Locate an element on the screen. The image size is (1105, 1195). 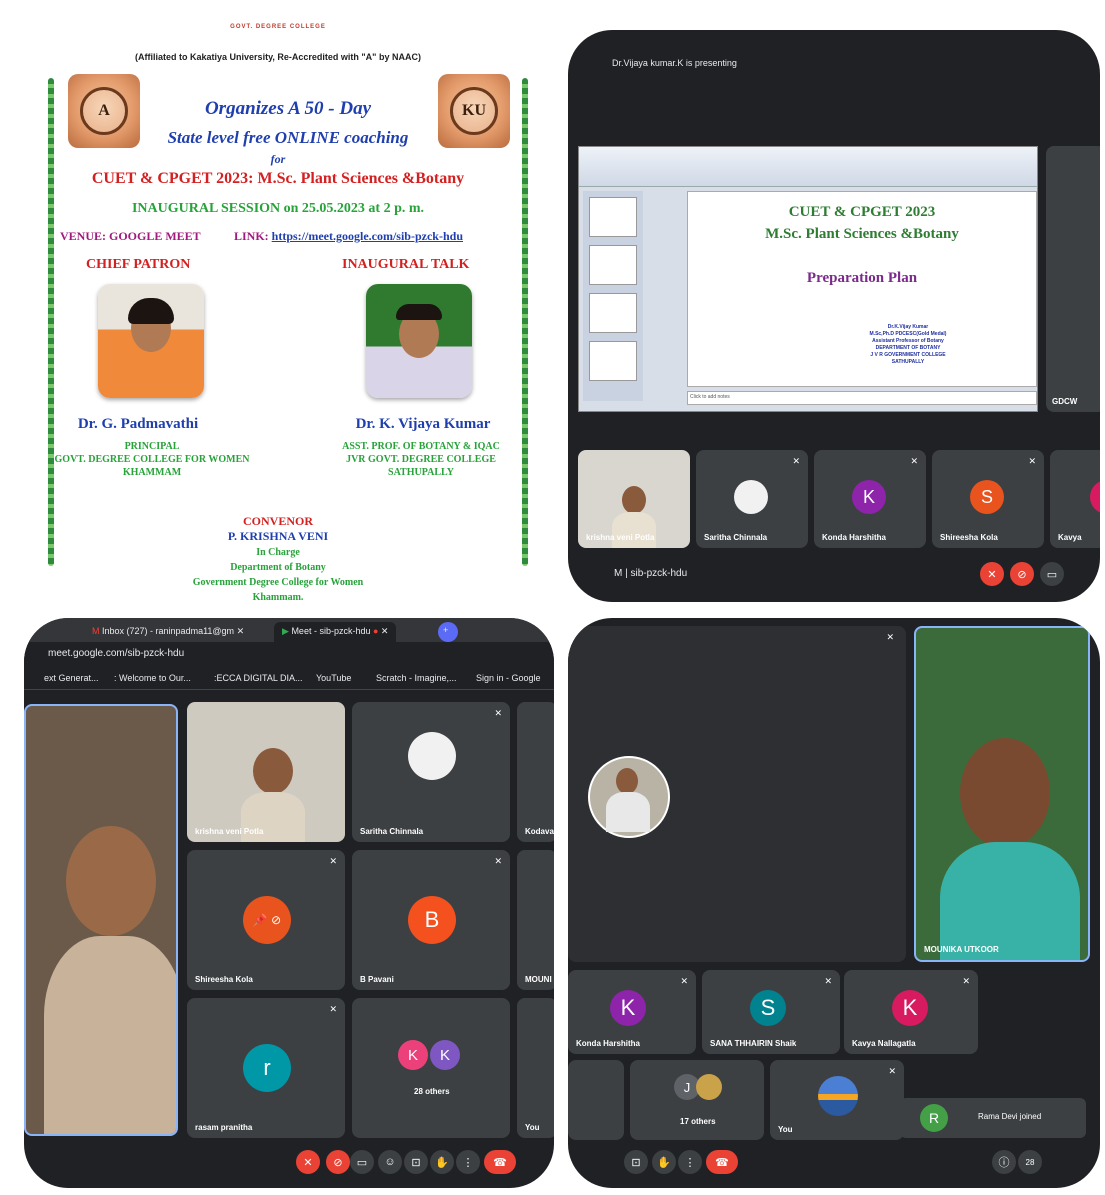
participant-tile: ✕ 📌 ⊘ Shireesha Kola is located at coordinates (266, 920).